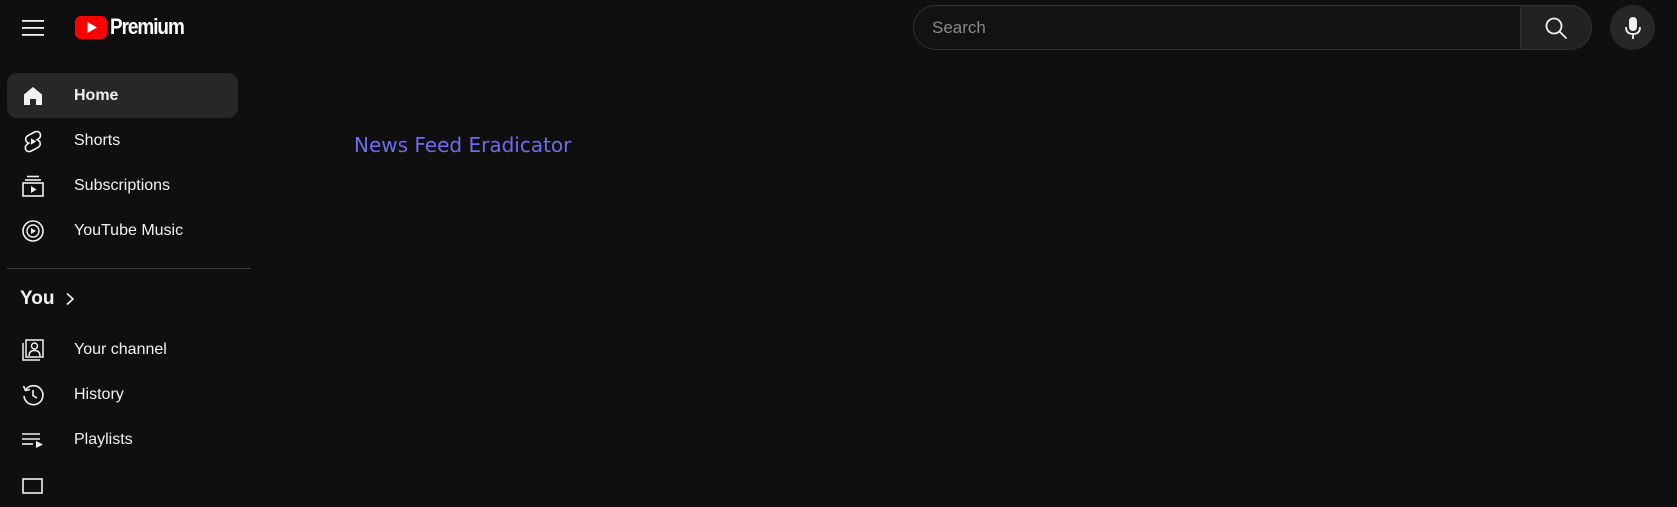  I want to click on voice-search-button, so click(1632, 27).